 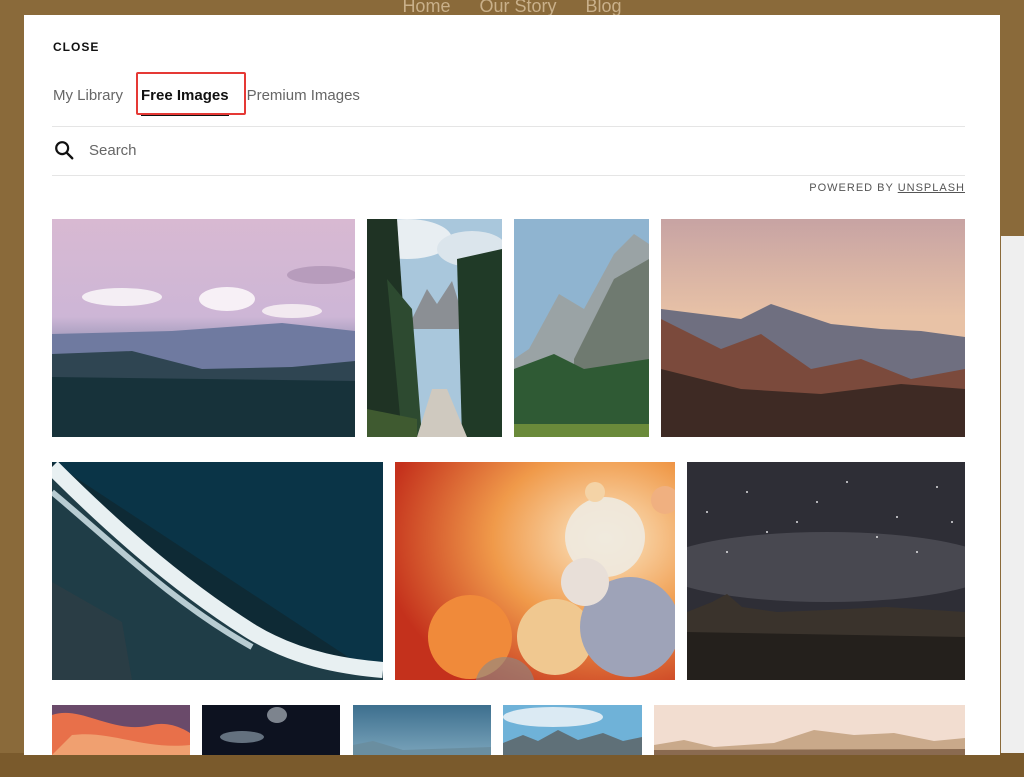 I want to click on tab-my-library: My Library, so click(x=88, y=101).